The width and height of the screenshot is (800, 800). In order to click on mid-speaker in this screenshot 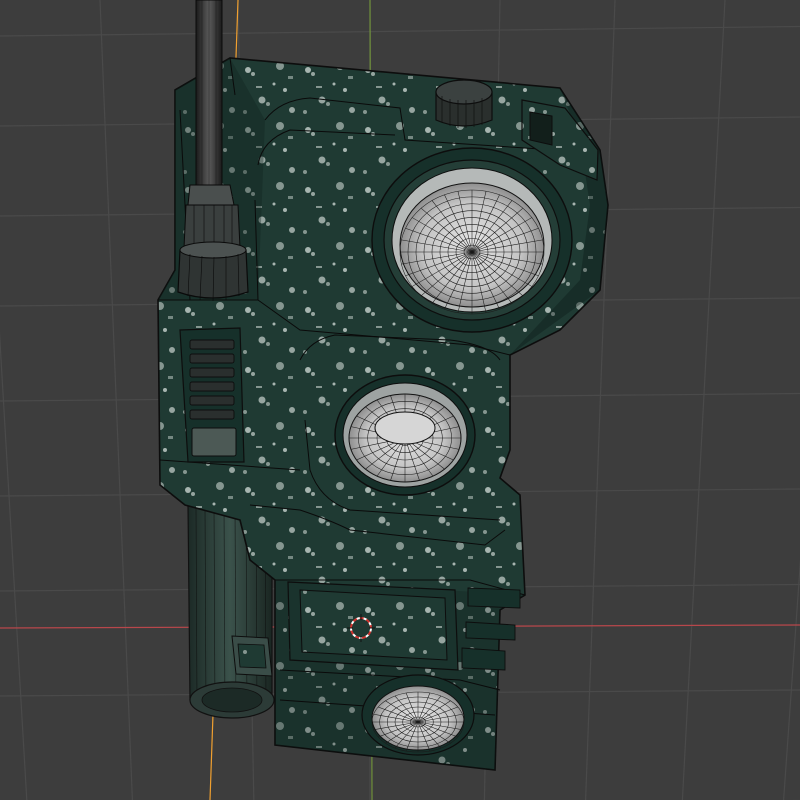, I will do `click(405, 435)`.